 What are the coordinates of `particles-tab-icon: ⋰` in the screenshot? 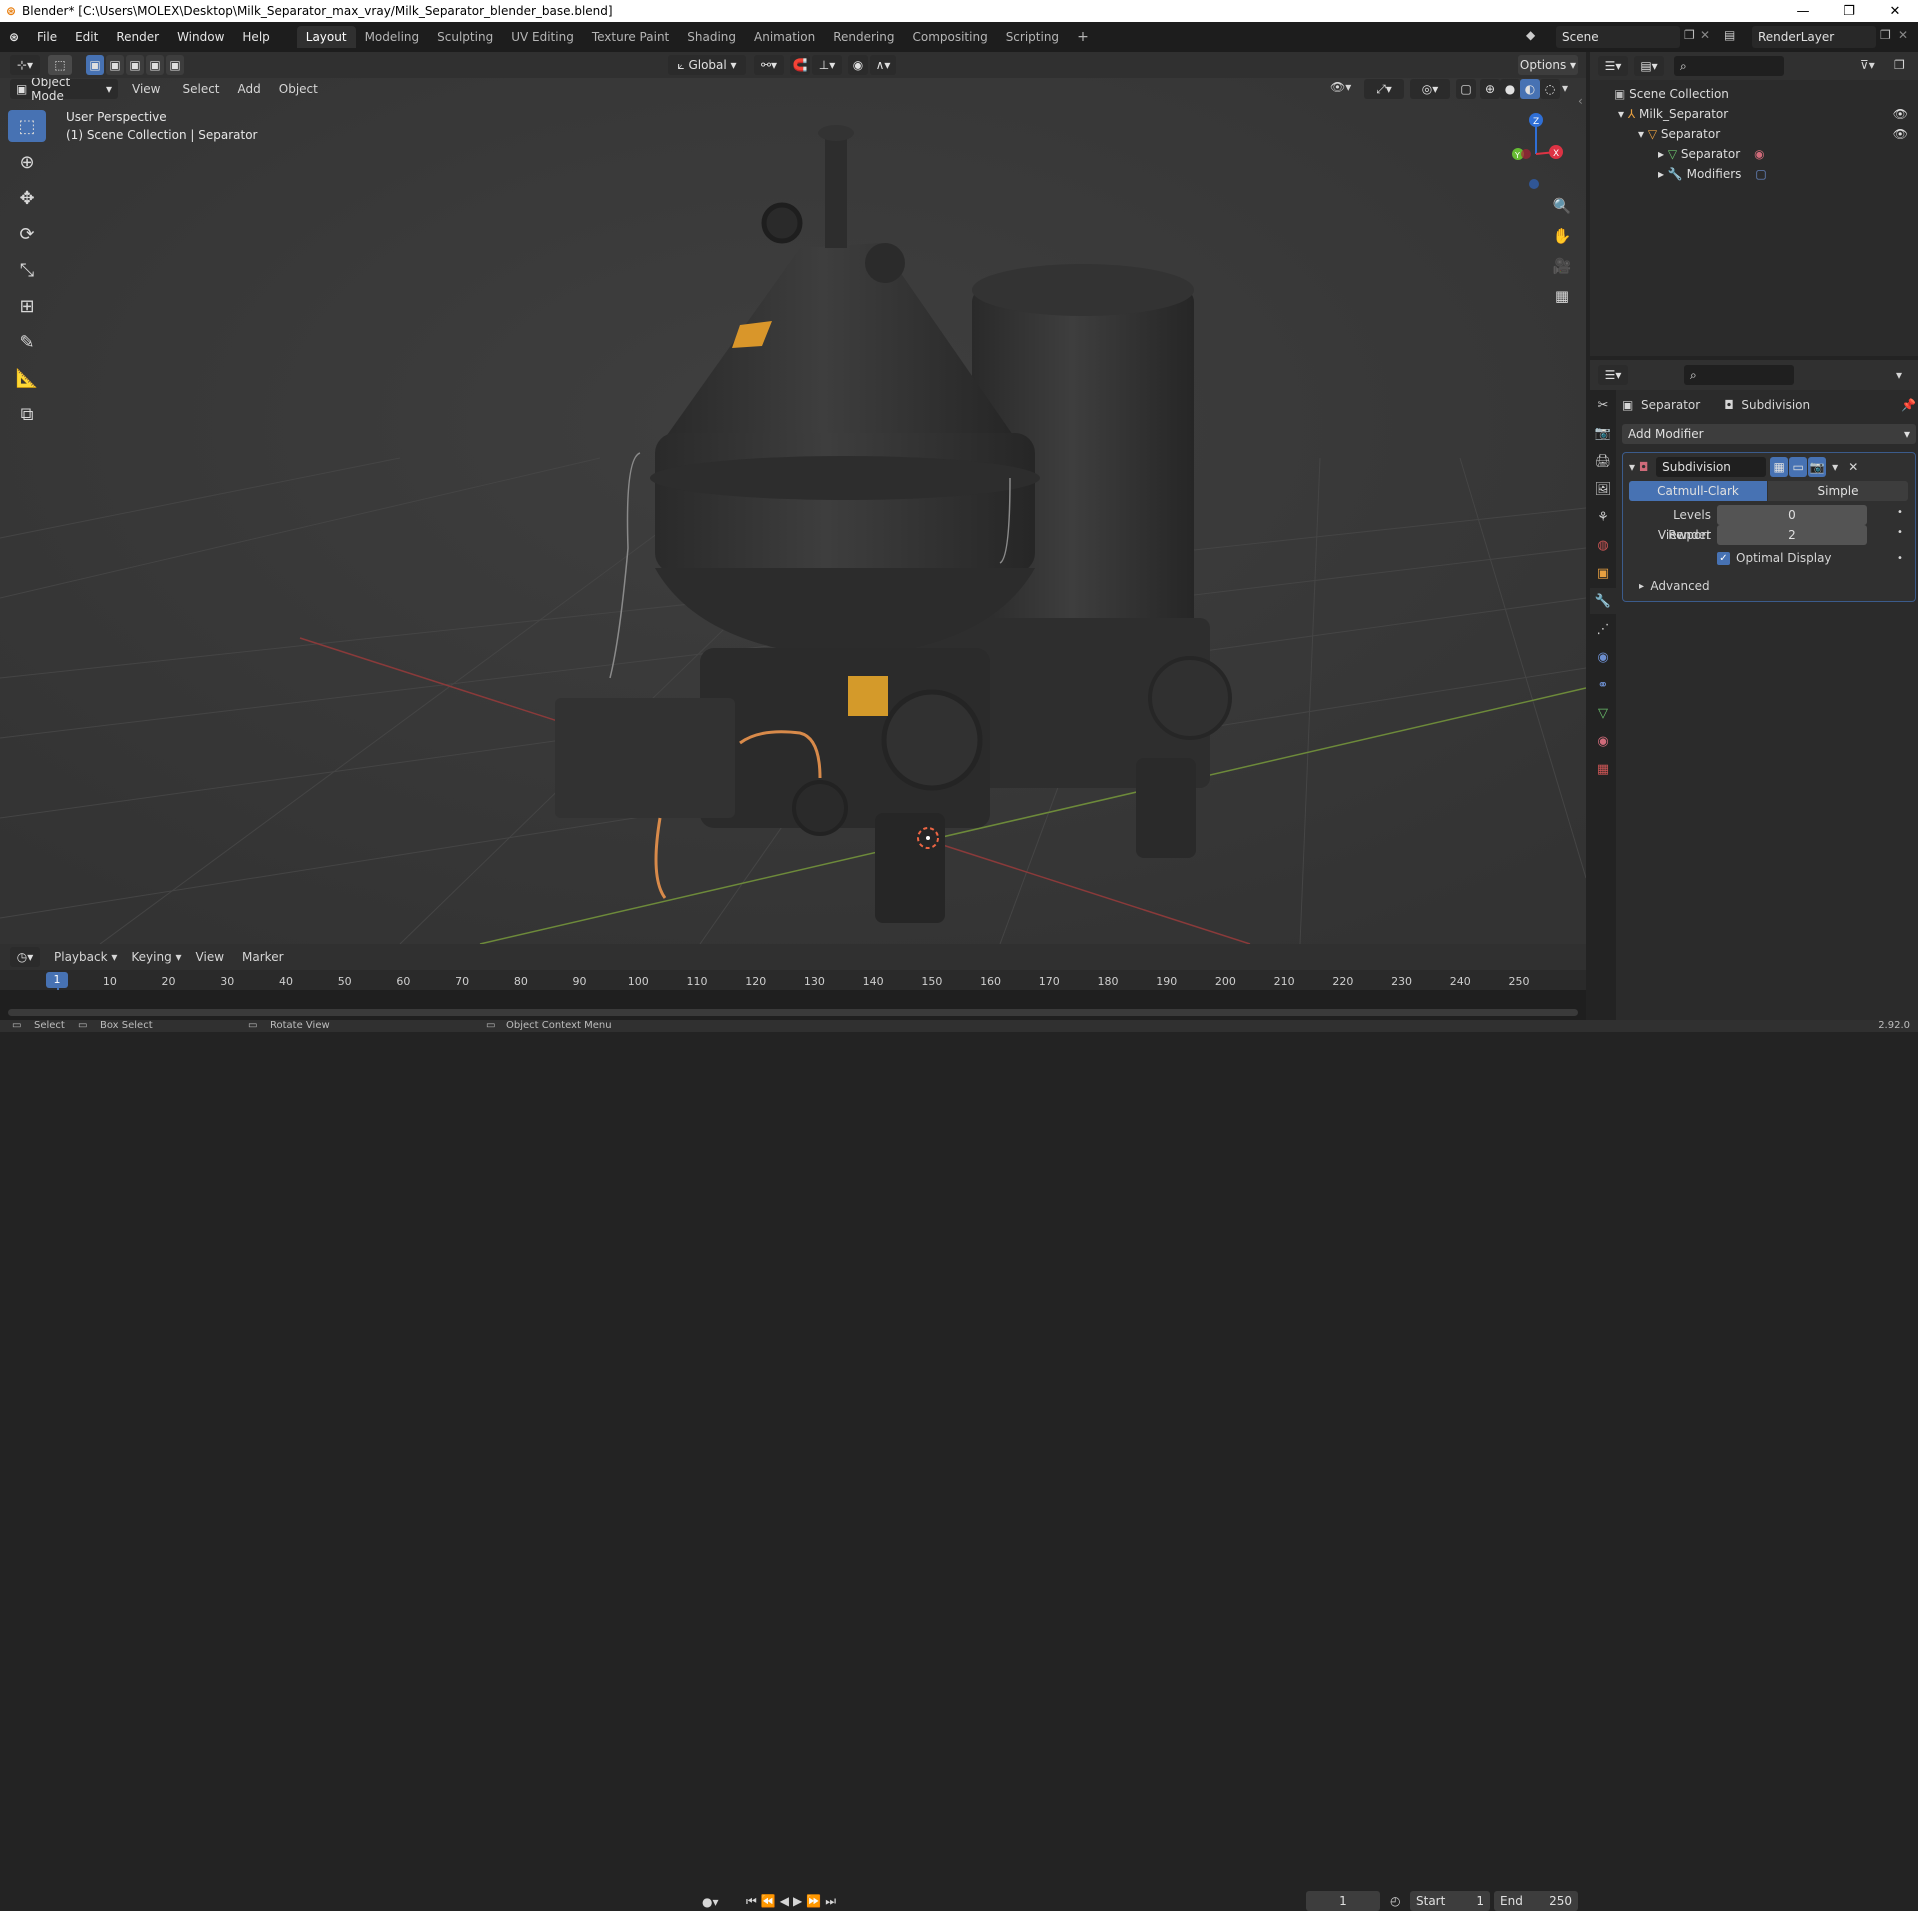 It's located at (1603, 629).